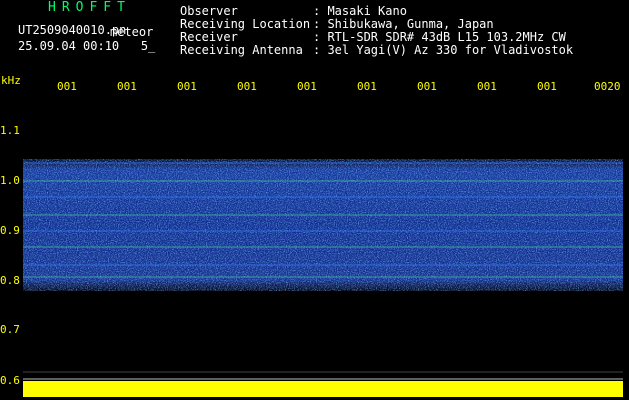 The width and height of the screenshot is (629, 400). Describe the element at coordinates (10, 280) in the screenshot. I see `y-tick-label: 0.8` at that location.